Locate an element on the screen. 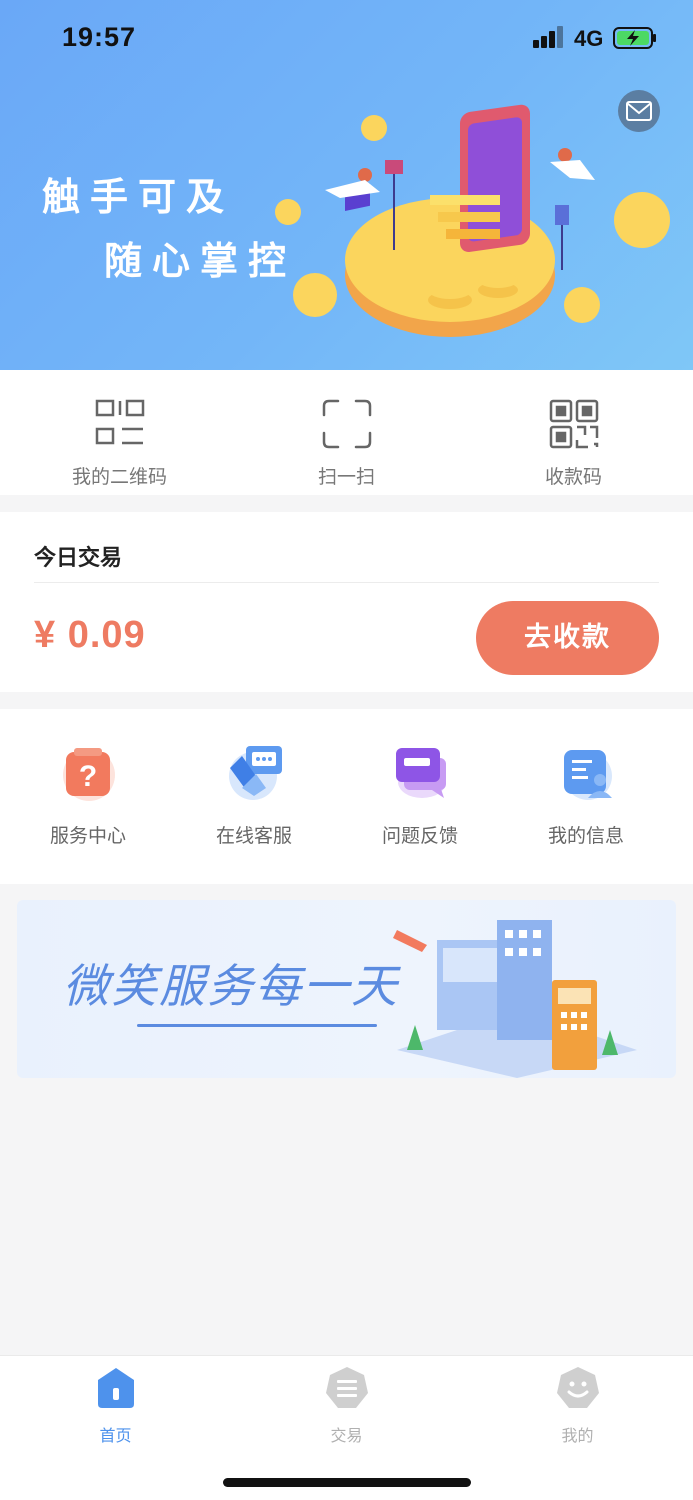 Image resolution: width=693 pixels, height=1500 pixels. promo-banner-text: 微笑服务每一天 is located at coordinates (231, 986).